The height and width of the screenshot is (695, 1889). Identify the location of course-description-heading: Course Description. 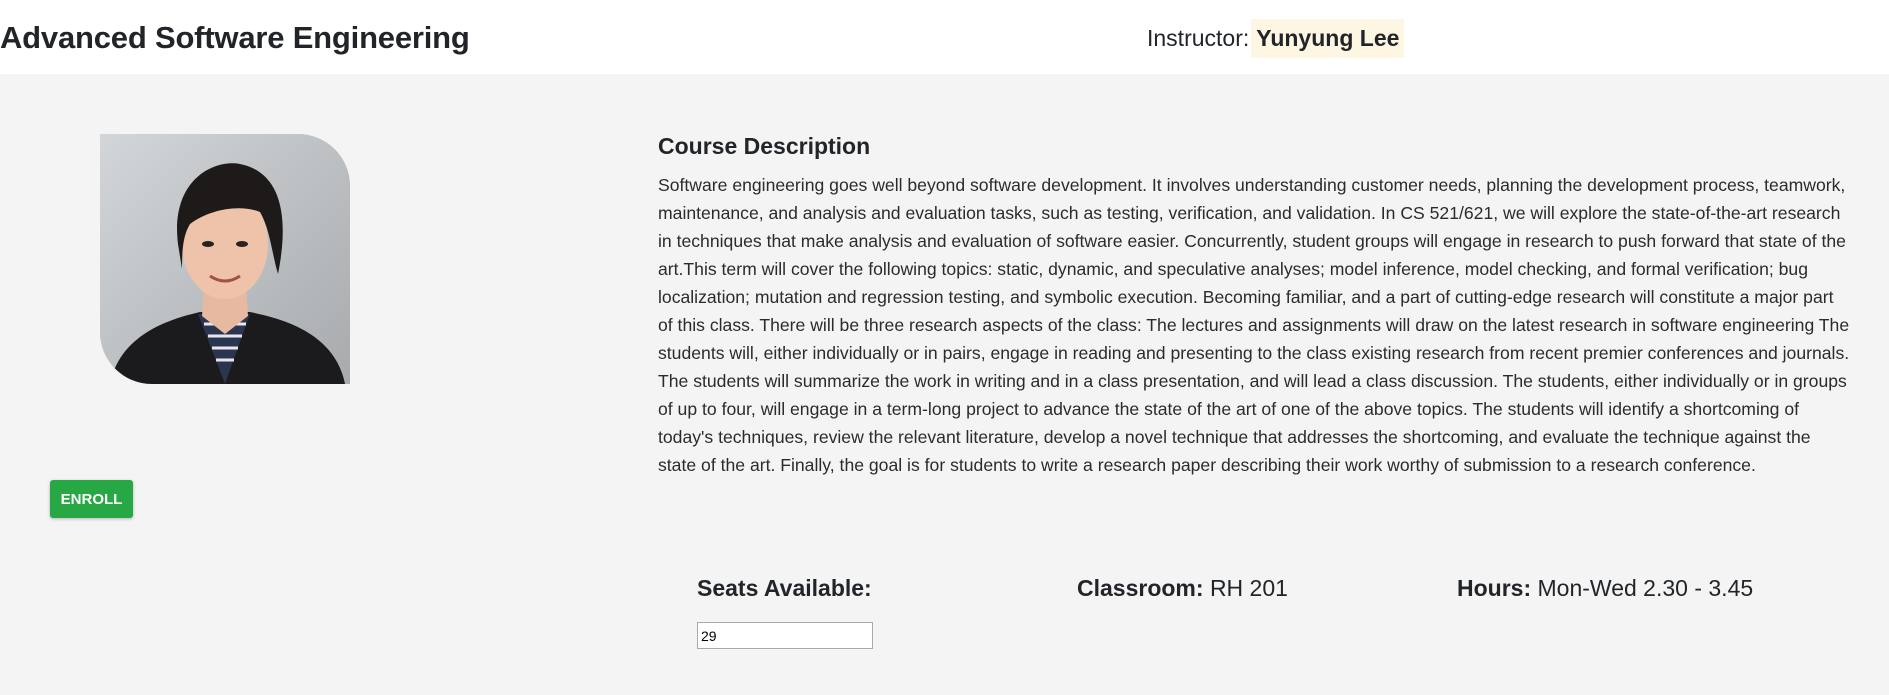
(764, 146).